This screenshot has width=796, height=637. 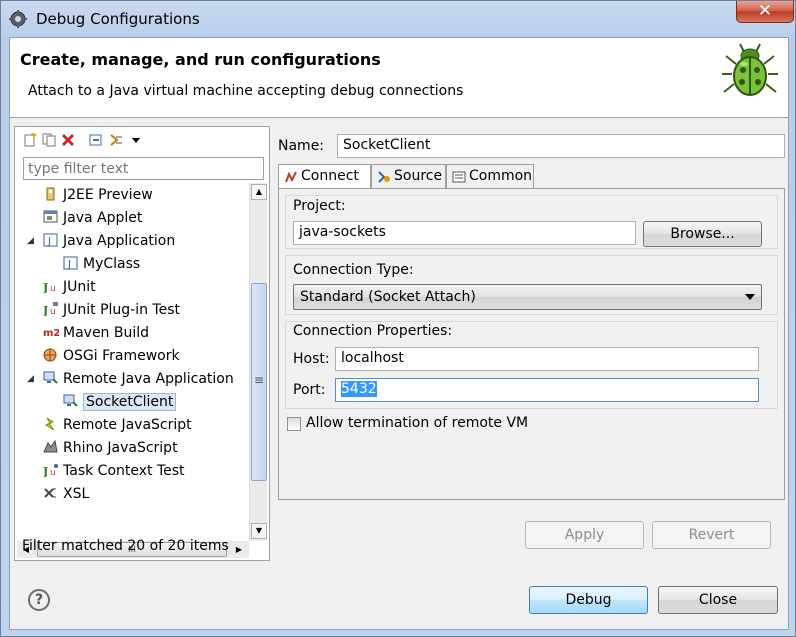 What do you see at coordinates (30, 140) in the screenshot?
I see `new-configuration-icon` at bounding box center [30, 140].